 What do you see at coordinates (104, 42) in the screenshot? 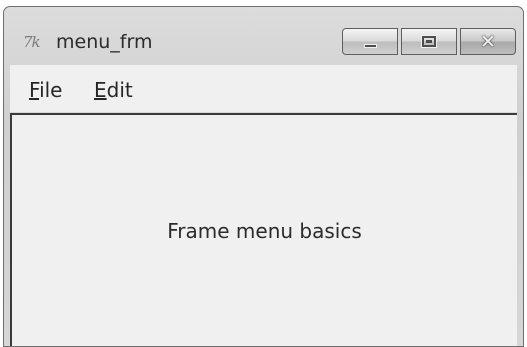
I see `window-title: menu_frm` at bounding box center [104, 42].